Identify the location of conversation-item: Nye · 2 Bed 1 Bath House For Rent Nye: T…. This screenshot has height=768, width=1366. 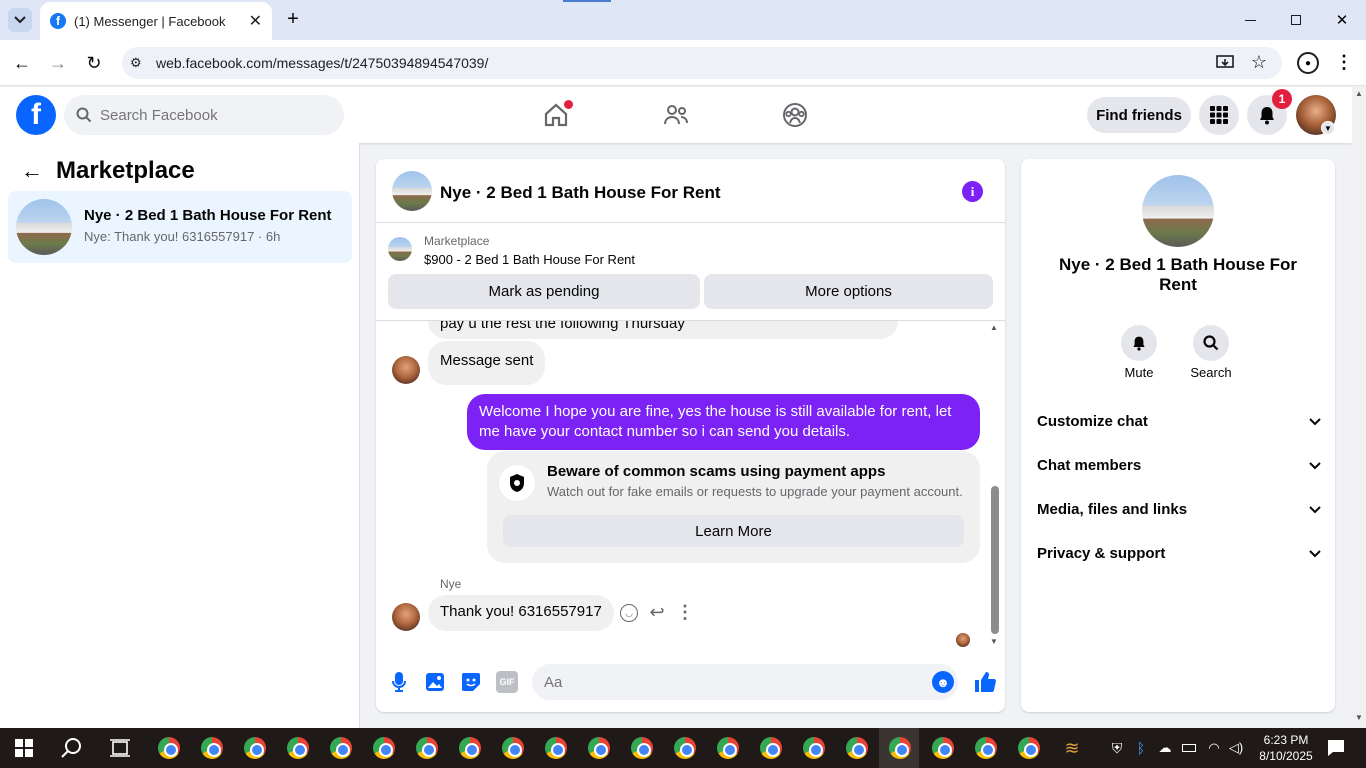
(180, 227).